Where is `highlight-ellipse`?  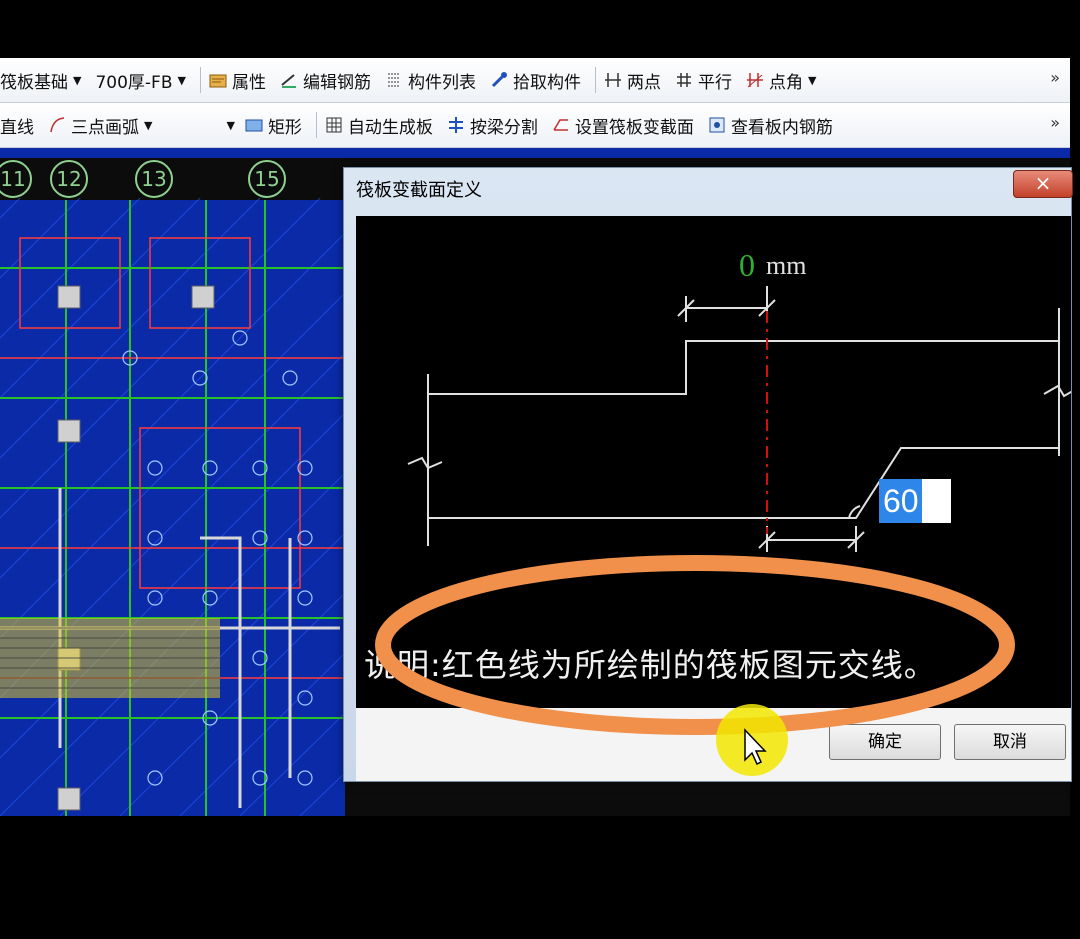 highlight-ellipse is located at coordinates (695, 645).